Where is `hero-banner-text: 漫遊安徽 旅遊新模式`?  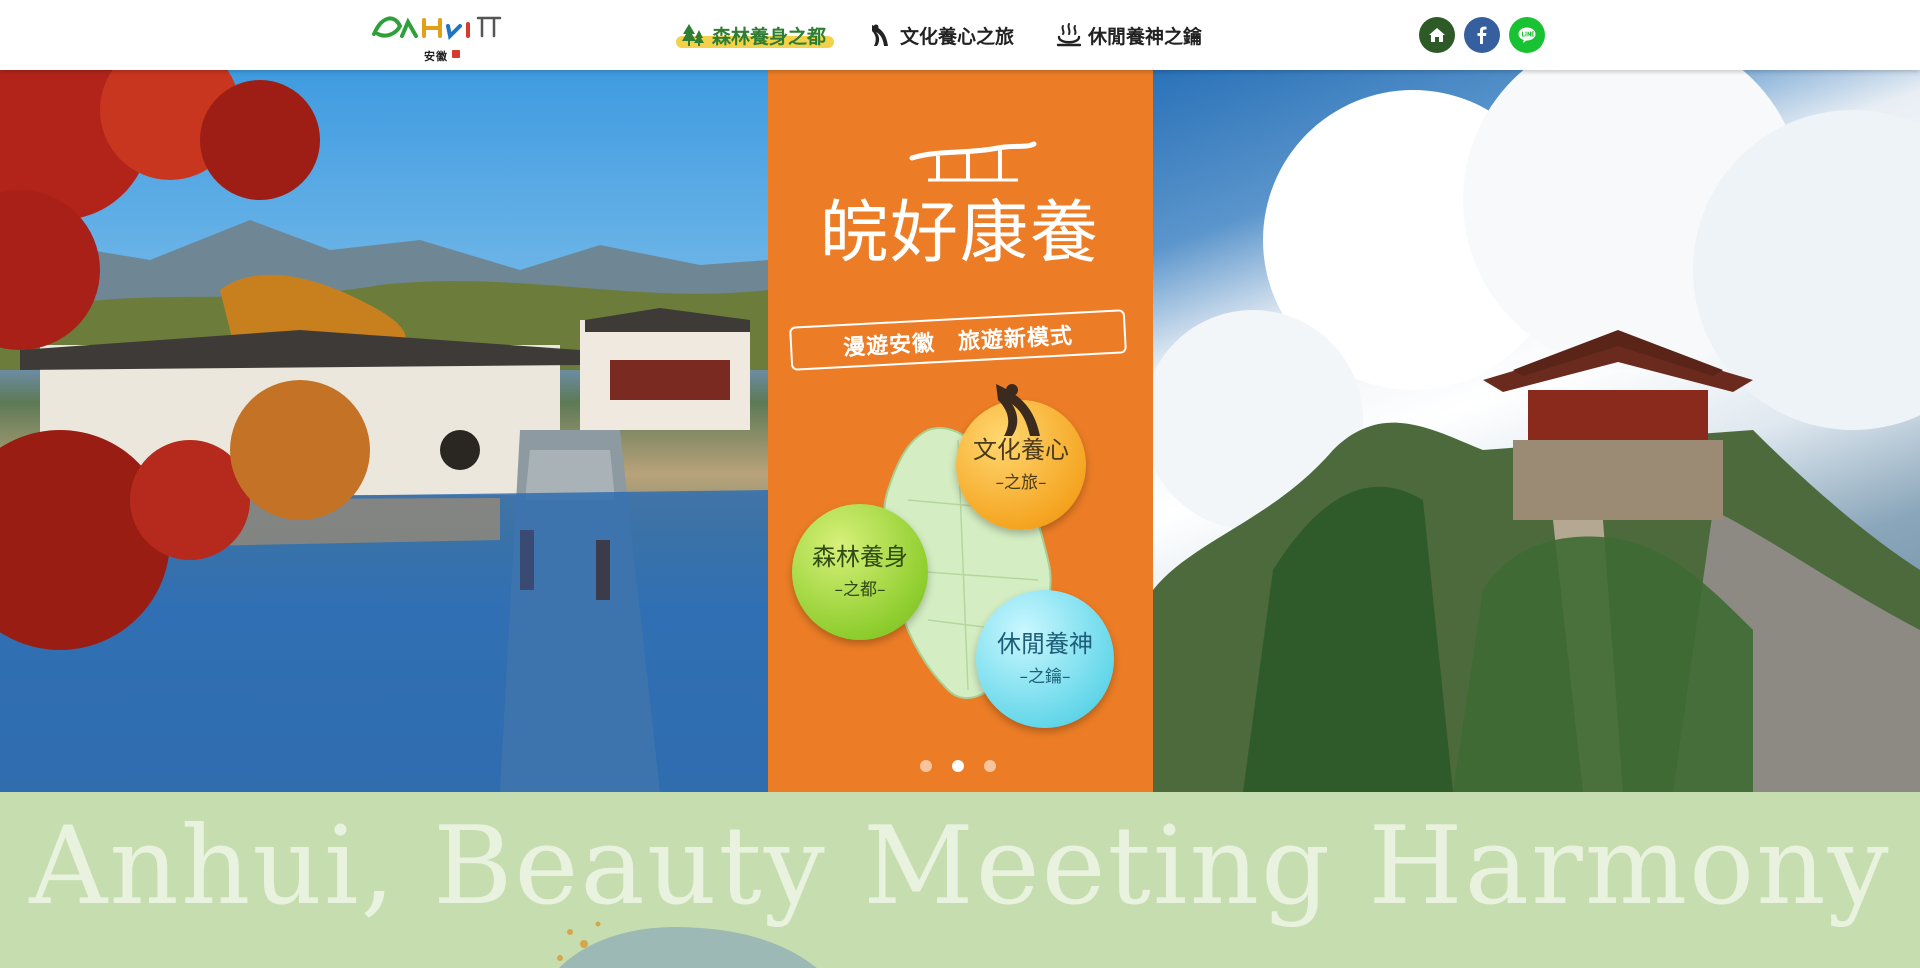
hero-banner-text: 漫遊安徽 旅遊新模式 is located at coordinates (958, 342).